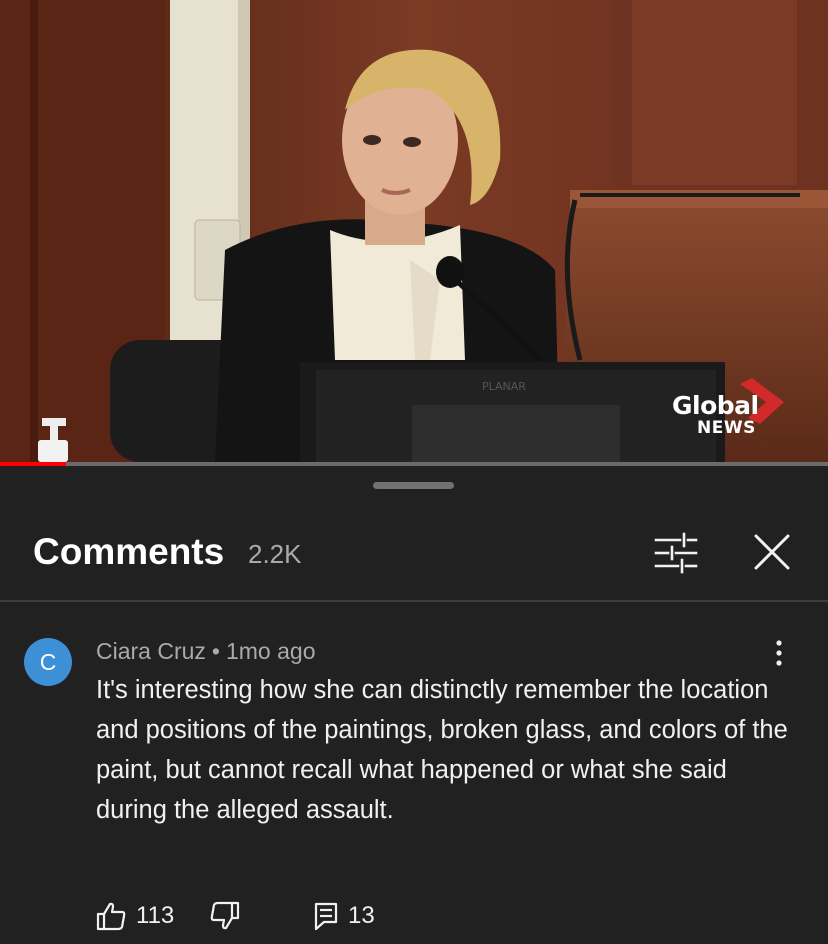 This screenshot has width=828, height=944. I want to click on avatar: C, so click(48, 662).